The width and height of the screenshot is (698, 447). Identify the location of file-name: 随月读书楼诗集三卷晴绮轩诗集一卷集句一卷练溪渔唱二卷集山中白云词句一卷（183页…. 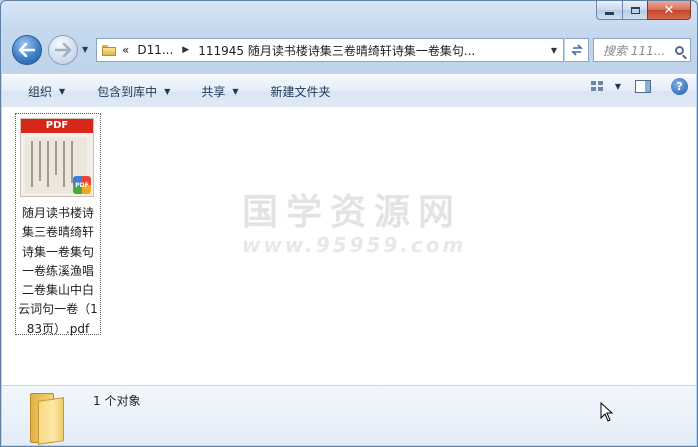
(58, 271).